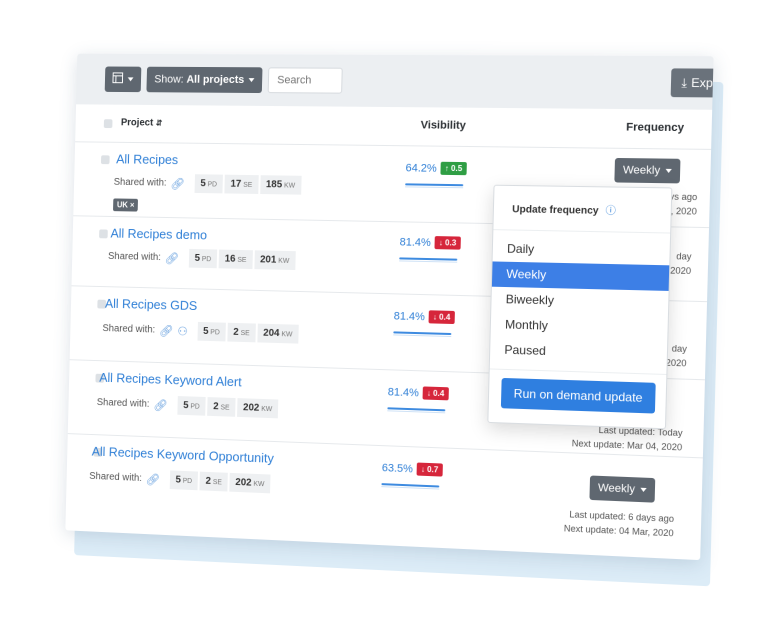 The width and height of the screenshot is (760, 641). I want to click on frequency-column-header: Frequency, so click(655, 127).